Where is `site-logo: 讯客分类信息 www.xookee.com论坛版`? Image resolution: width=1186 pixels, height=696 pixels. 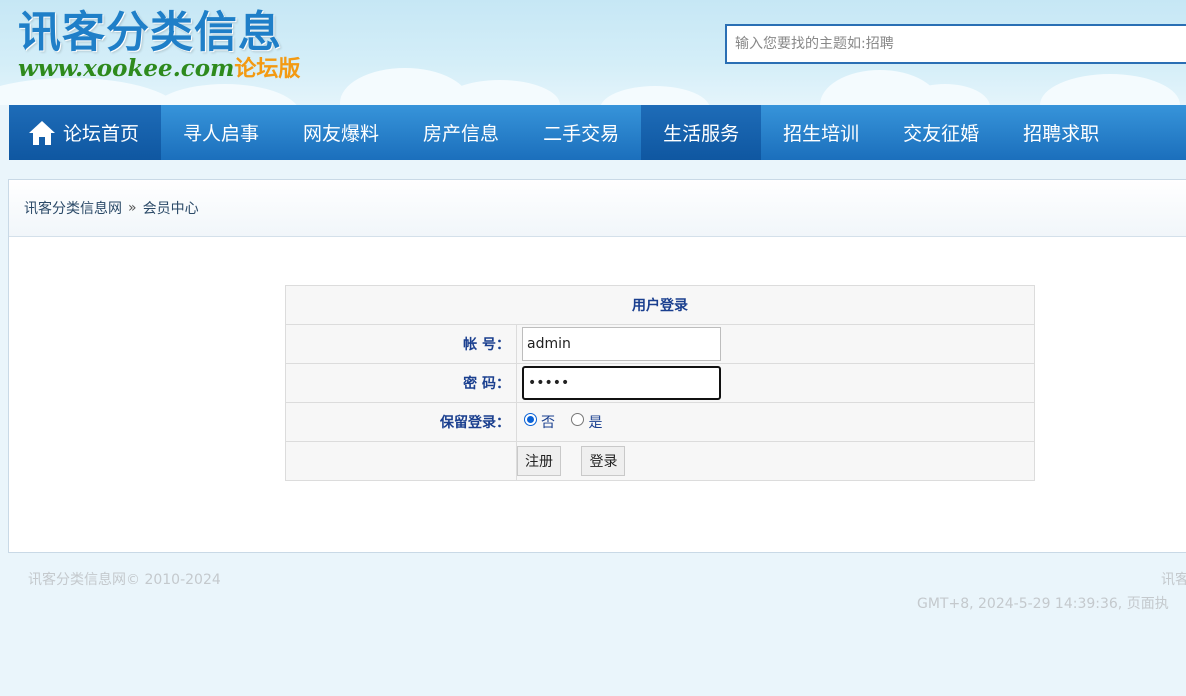
site-logo: 讯客分类信息 www.xookee.com论坛版 is located at coordinates (159, 45).